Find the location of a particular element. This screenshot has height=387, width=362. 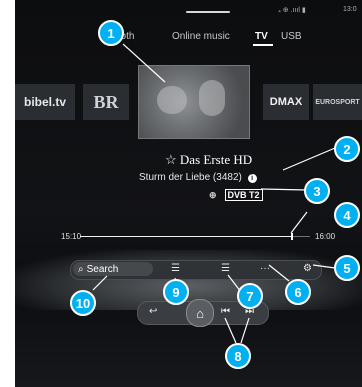

callout-3: 3 is located at coordinates (317, 191).